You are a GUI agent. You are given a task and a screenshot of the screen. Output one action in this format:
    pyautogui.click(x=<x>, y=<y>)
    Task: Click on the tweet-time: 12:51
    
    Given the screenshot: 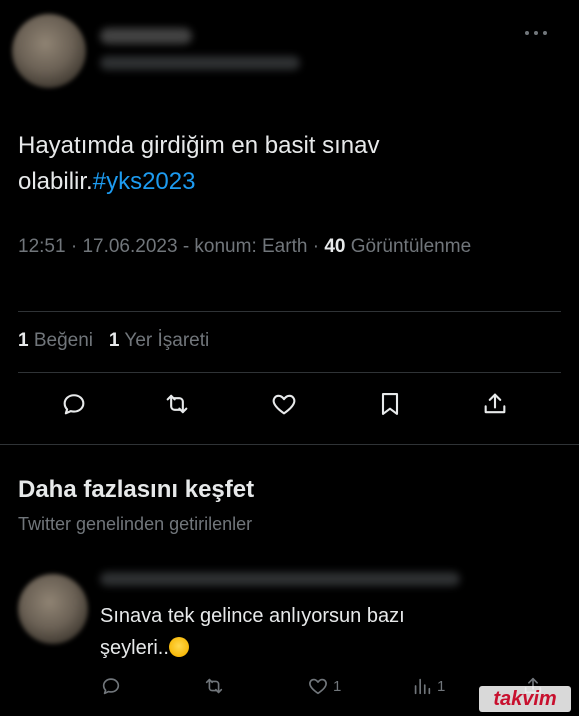 What is the action you would take?
    pyautogui.click(x=42, y=246)
    